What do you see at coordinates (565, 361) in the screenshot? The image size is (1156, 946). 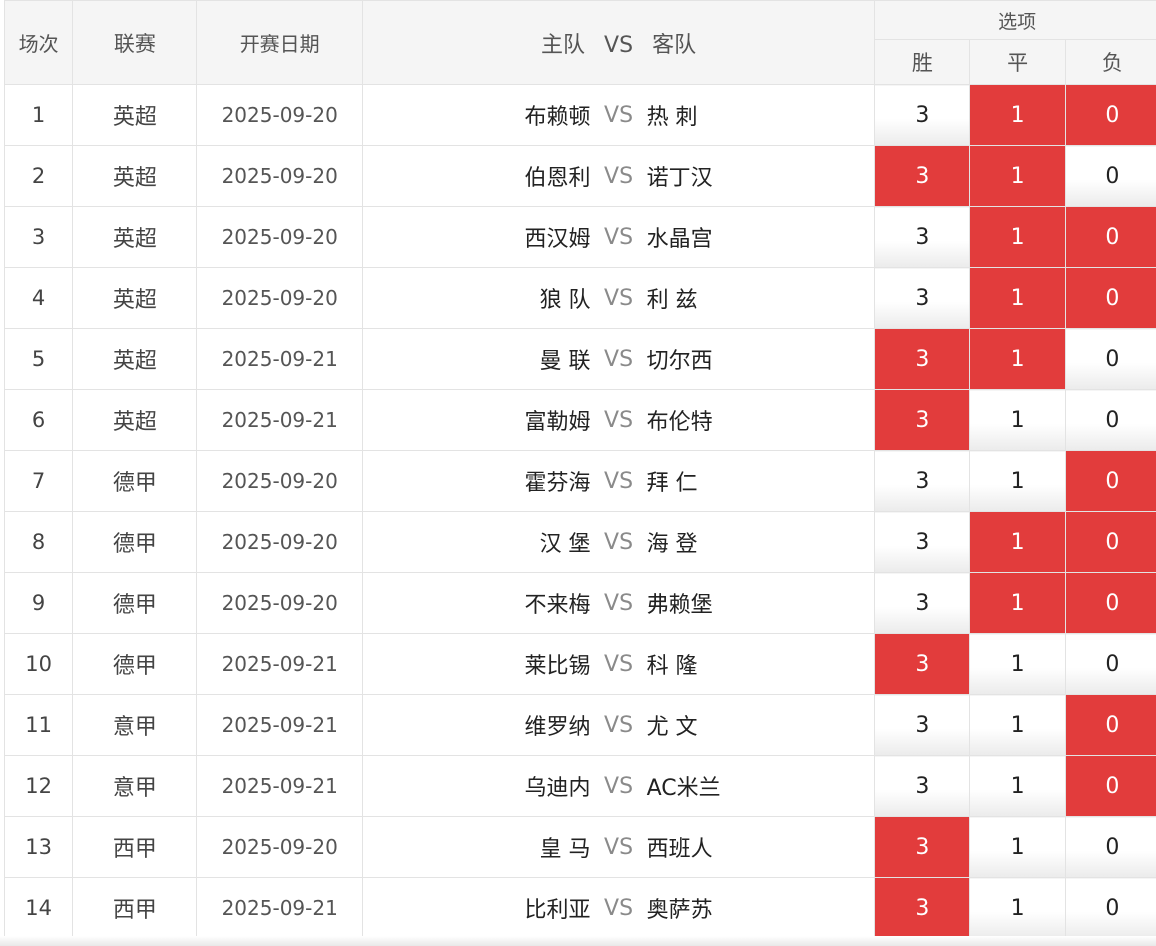 I see `home-team: 曼 联` at bounding box center [565, 361].